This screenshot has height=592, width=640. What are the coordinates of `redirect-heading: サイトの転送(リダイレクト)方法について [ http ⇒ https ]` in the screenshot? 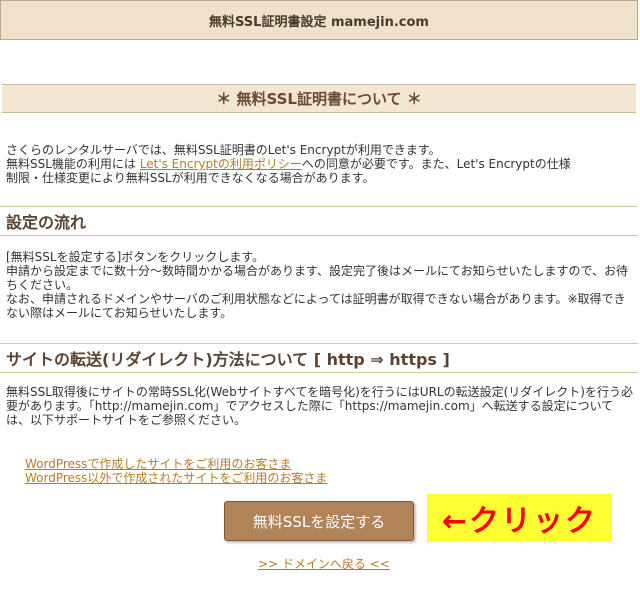 It's located at (319, 358).